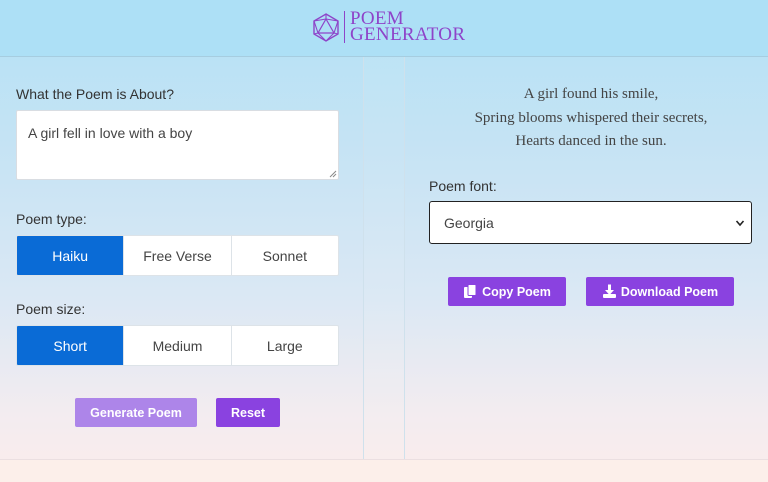 This screenshot has width=768, height=482. Describe the element at coordinates (333, 174) in the screenshot. I see `resize-grip-icon` at that location.